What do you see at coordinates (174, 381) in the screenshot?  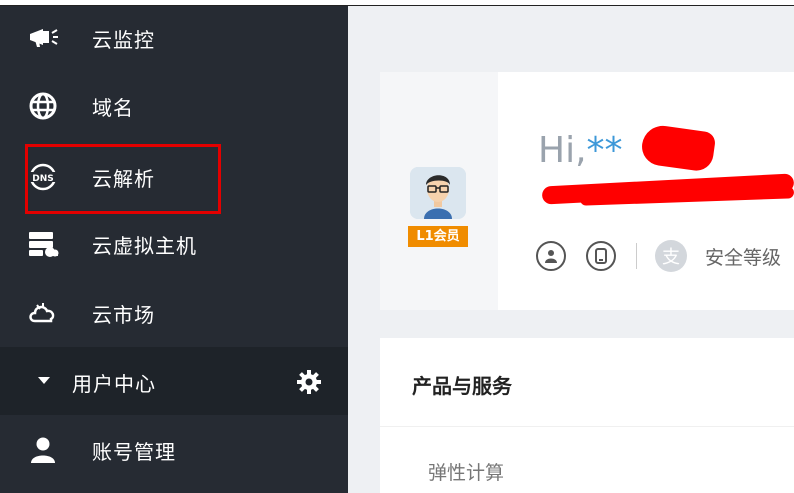 I see `user-center-section: 用户中心` at bounding box center [174, 381].